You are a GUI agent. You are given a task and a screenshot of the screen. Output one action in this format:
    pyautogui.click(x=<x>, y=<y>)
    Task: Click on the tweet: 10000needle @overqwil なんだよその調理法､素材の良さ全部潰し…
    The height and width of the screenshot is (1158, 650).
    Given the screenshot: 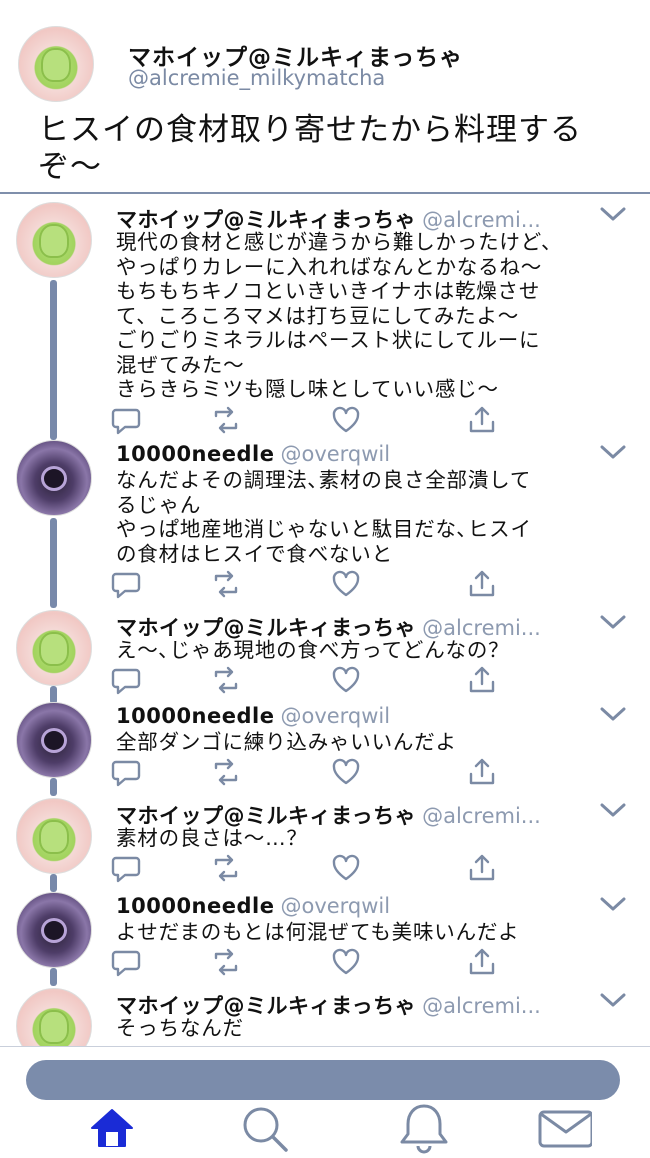 What is the action you would take?
    pyautogui.click(x=325, y=517)
    